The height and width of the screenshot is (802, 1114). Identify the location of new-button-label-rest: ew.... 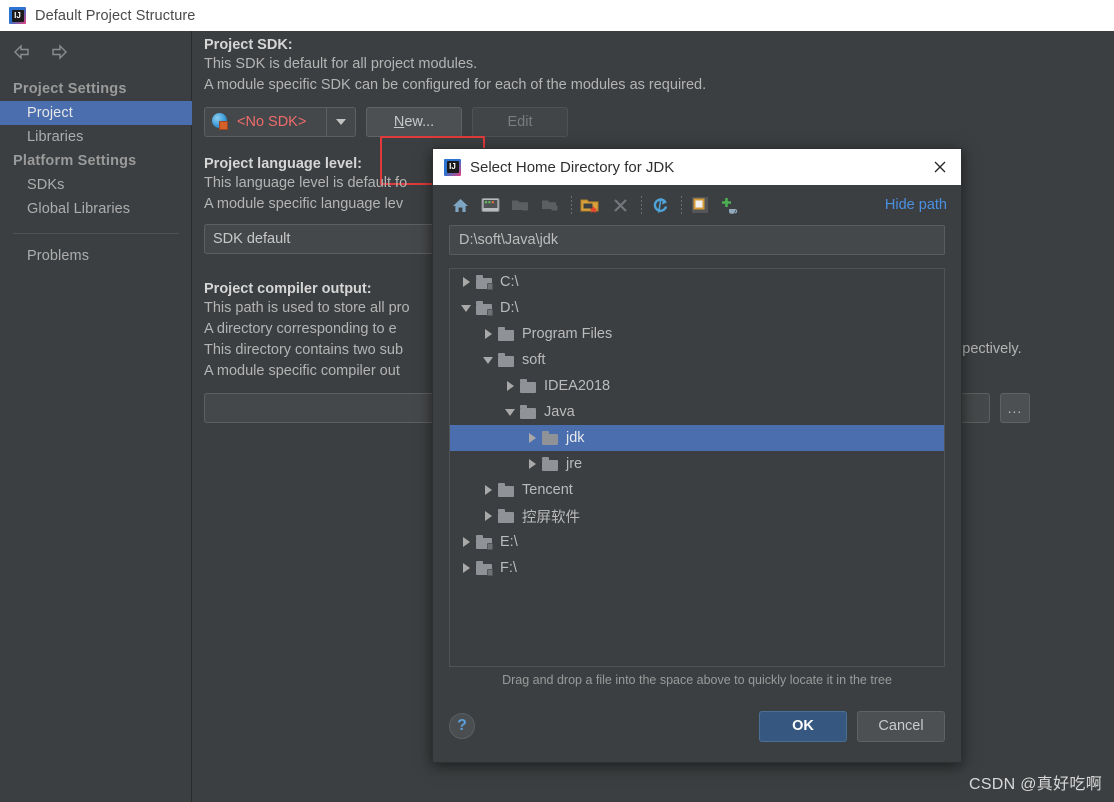
(419, 122).